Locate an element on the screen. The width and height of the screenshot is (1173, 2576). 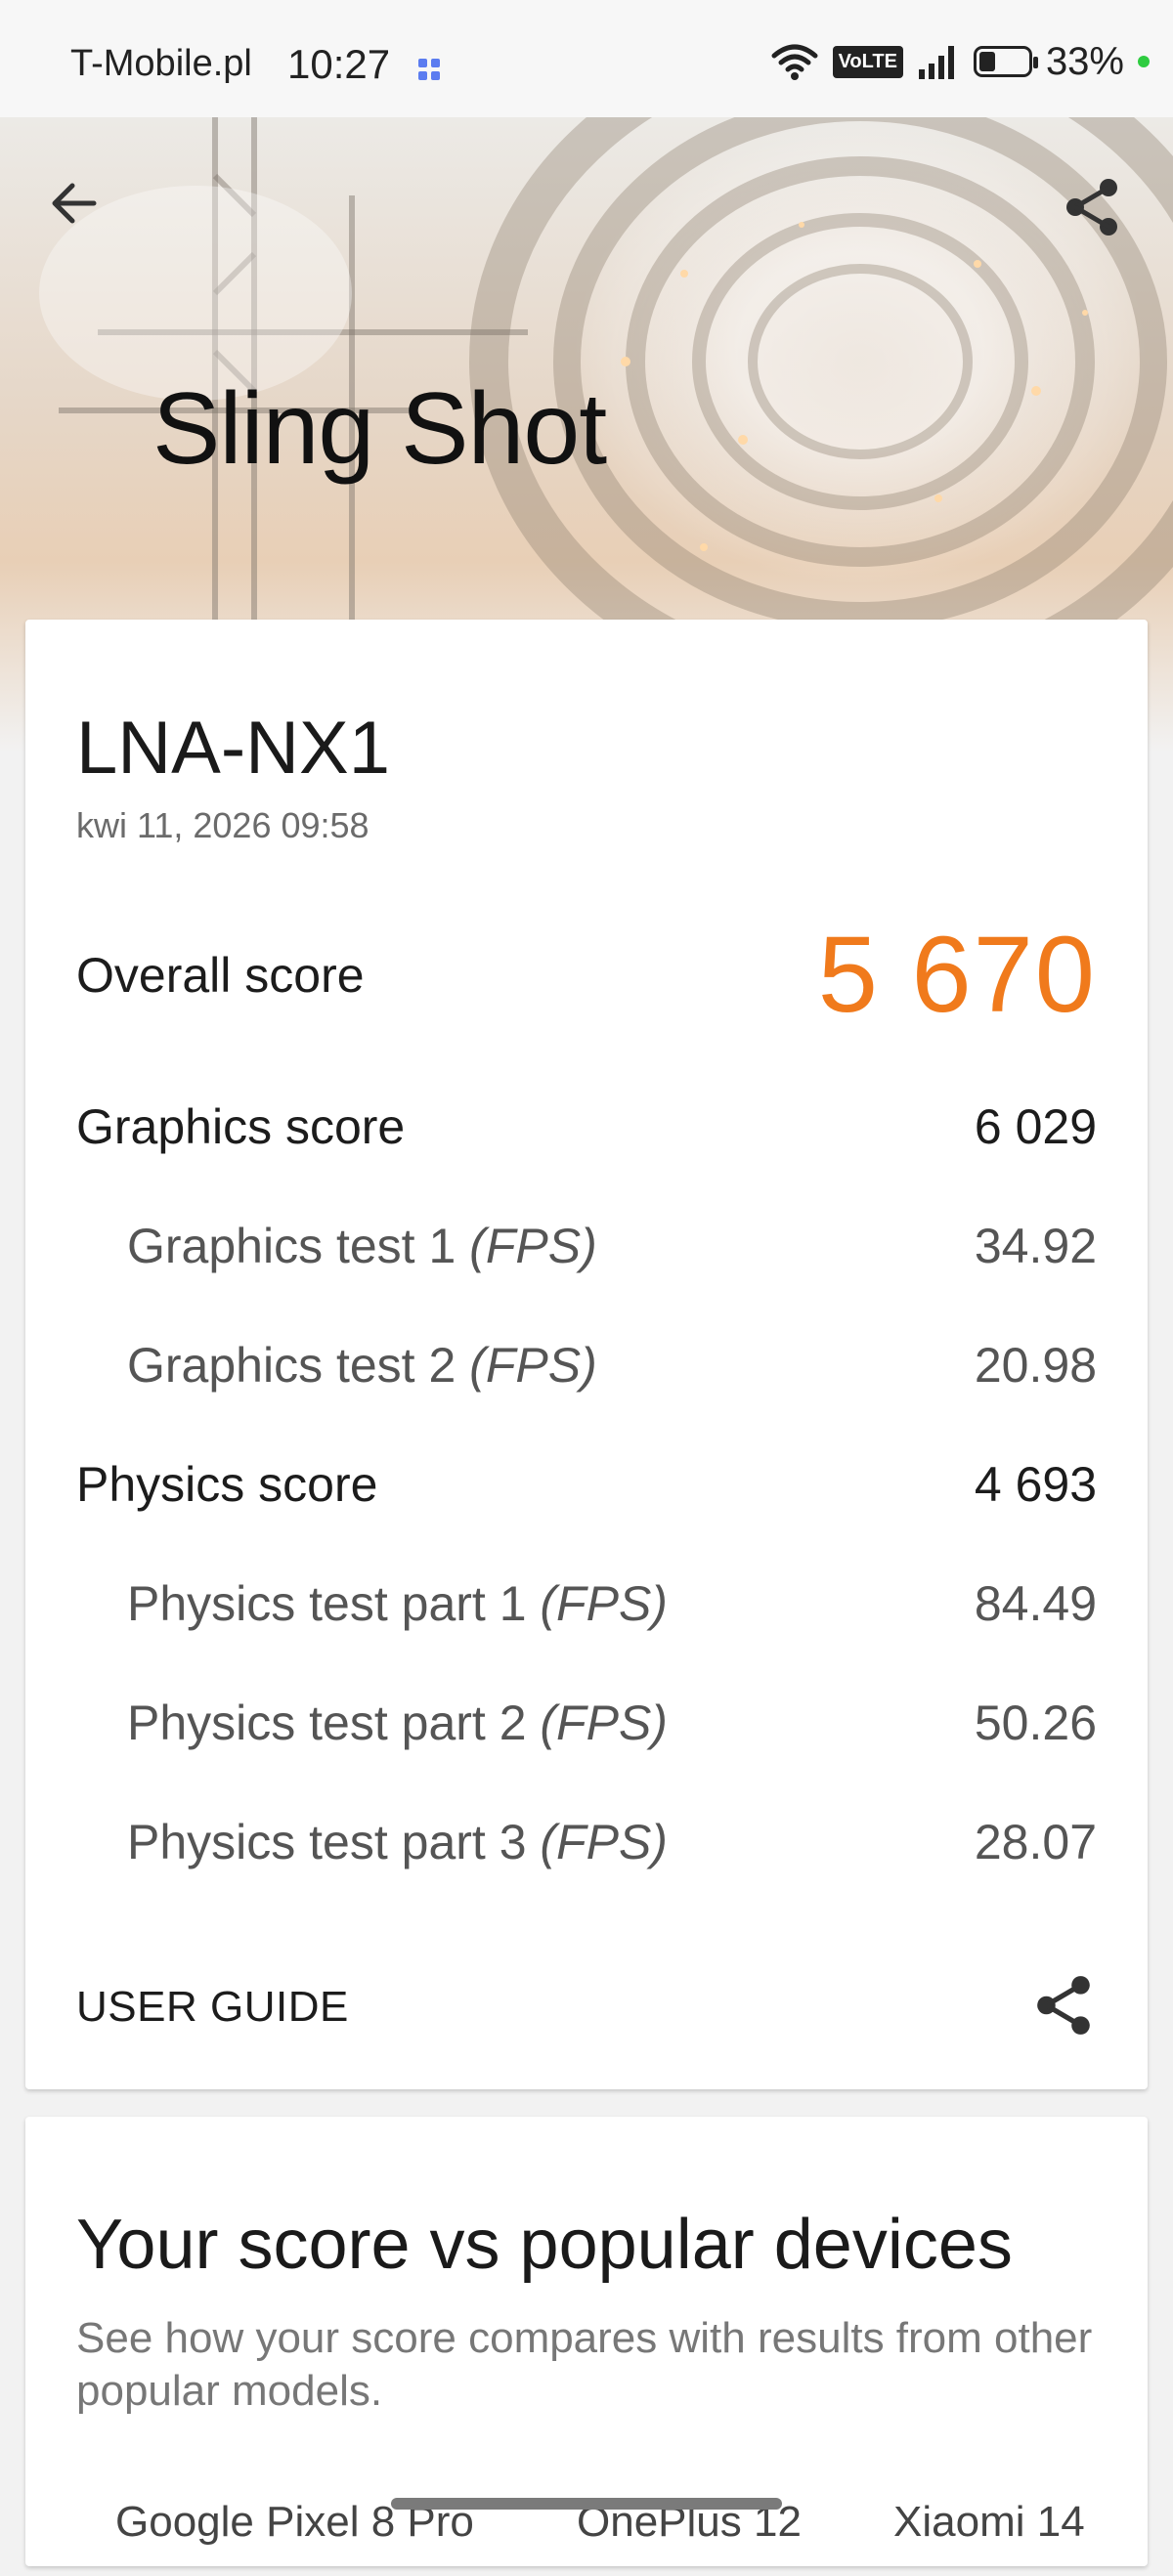
clock: 10:27 is located at coordinates (339, 64).